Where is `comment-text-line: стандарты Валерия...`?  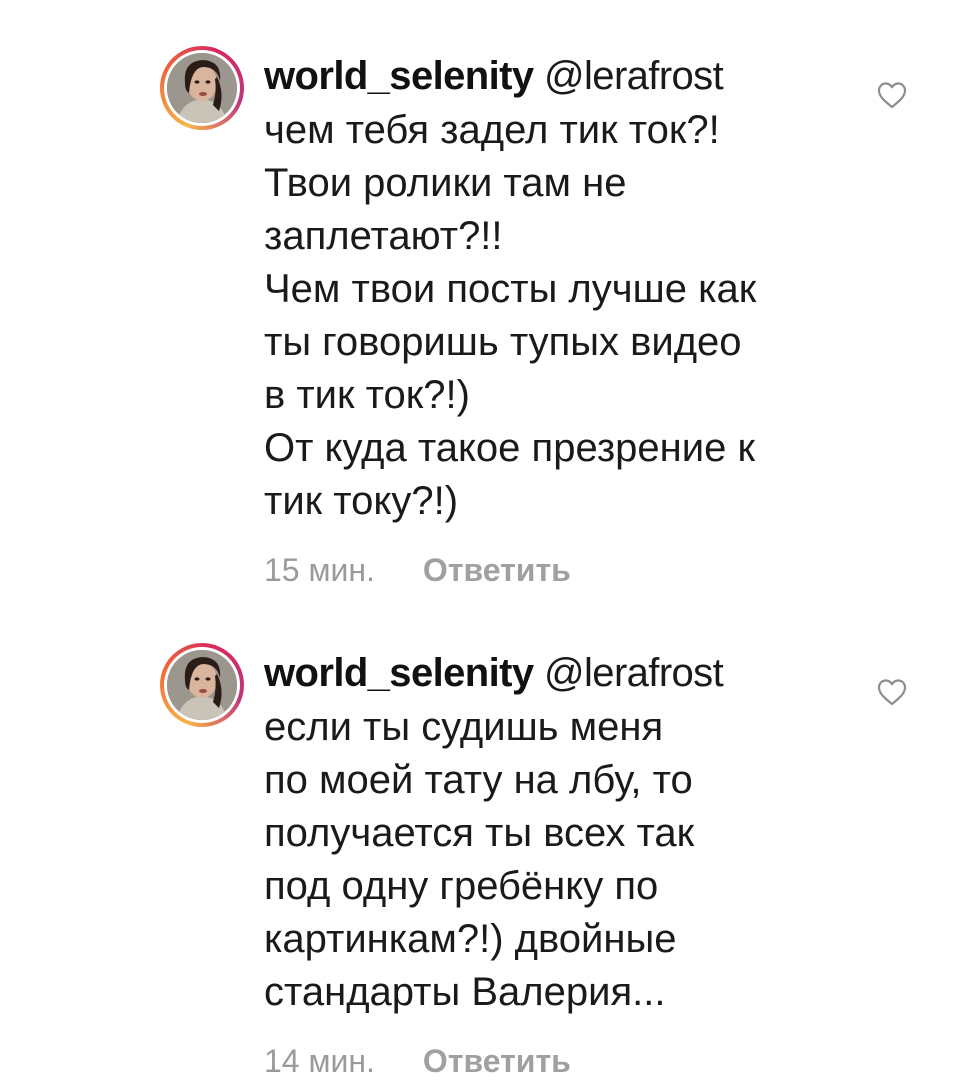 comment-text-line: стандарты Валерия... is located at coordinates (465, 992).